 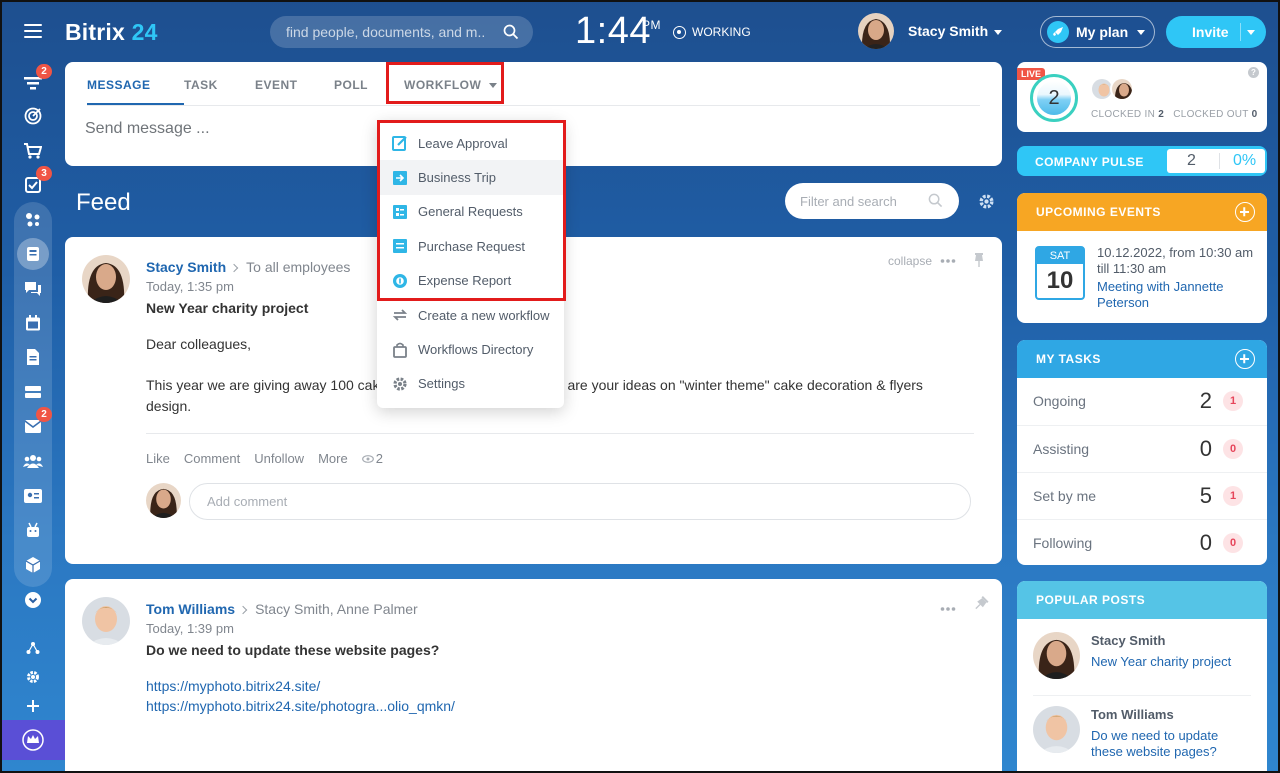 What do you see at coordinates (33, 530) in the screenshot?
I see `sidebar-item-robots` at bounding box center [33, 530].